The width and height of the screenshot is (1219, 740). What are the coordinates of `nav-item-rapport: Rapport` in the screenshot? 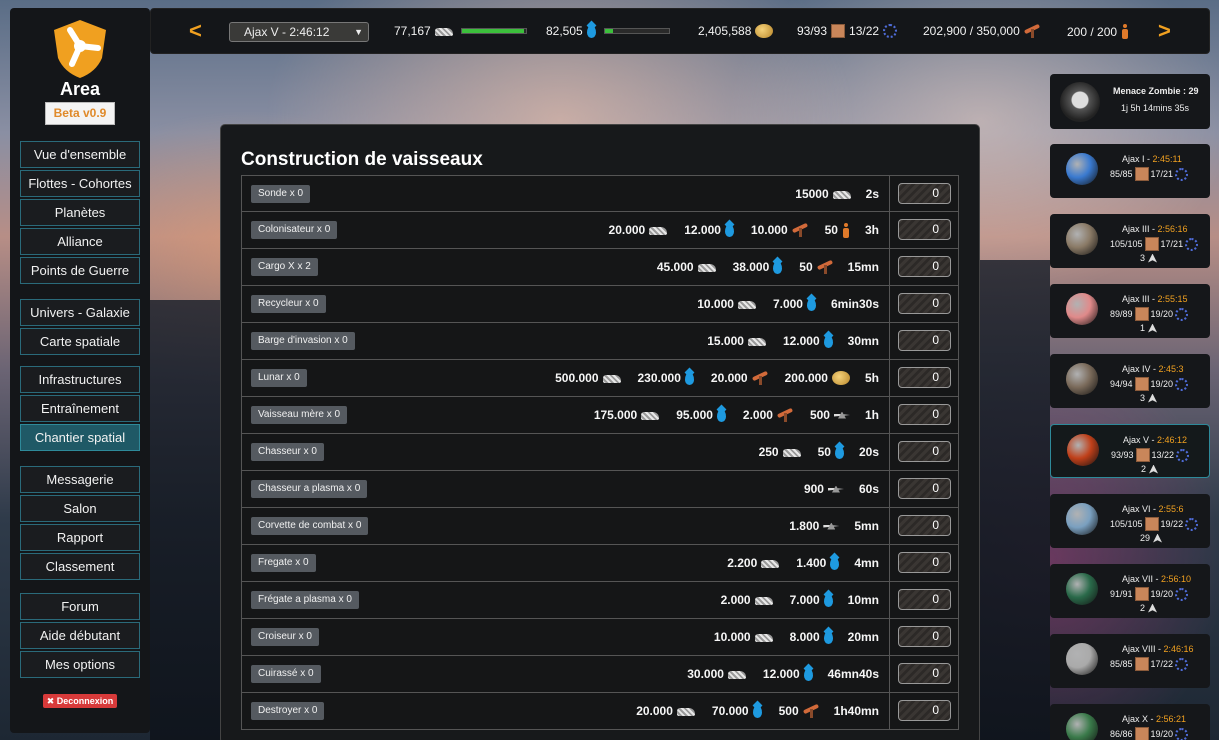 It's located at (80, 537).